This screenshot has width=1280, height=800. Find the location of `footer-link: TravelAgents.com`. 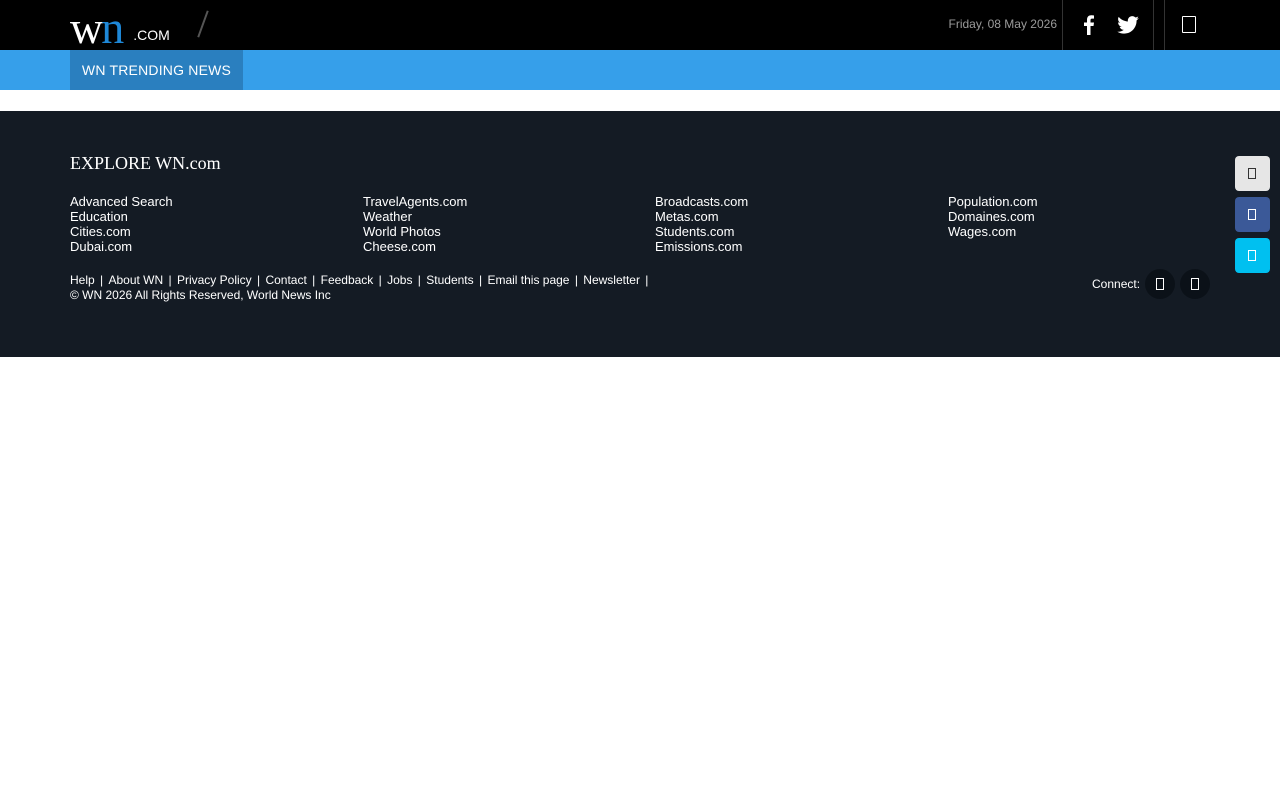

footer-link: TravelAgents.com is located at coordinates (415, 201).